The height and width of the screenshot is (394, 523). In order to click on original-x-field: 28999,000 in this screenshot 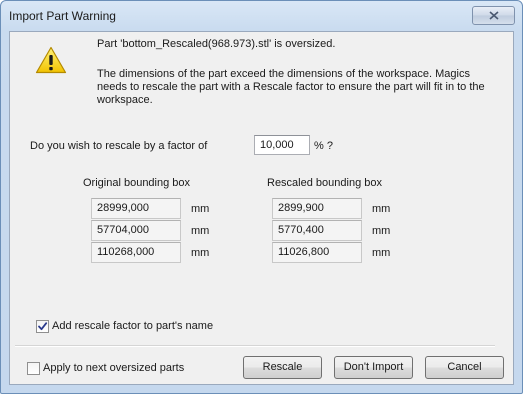, I will do `click(136, 208)`.